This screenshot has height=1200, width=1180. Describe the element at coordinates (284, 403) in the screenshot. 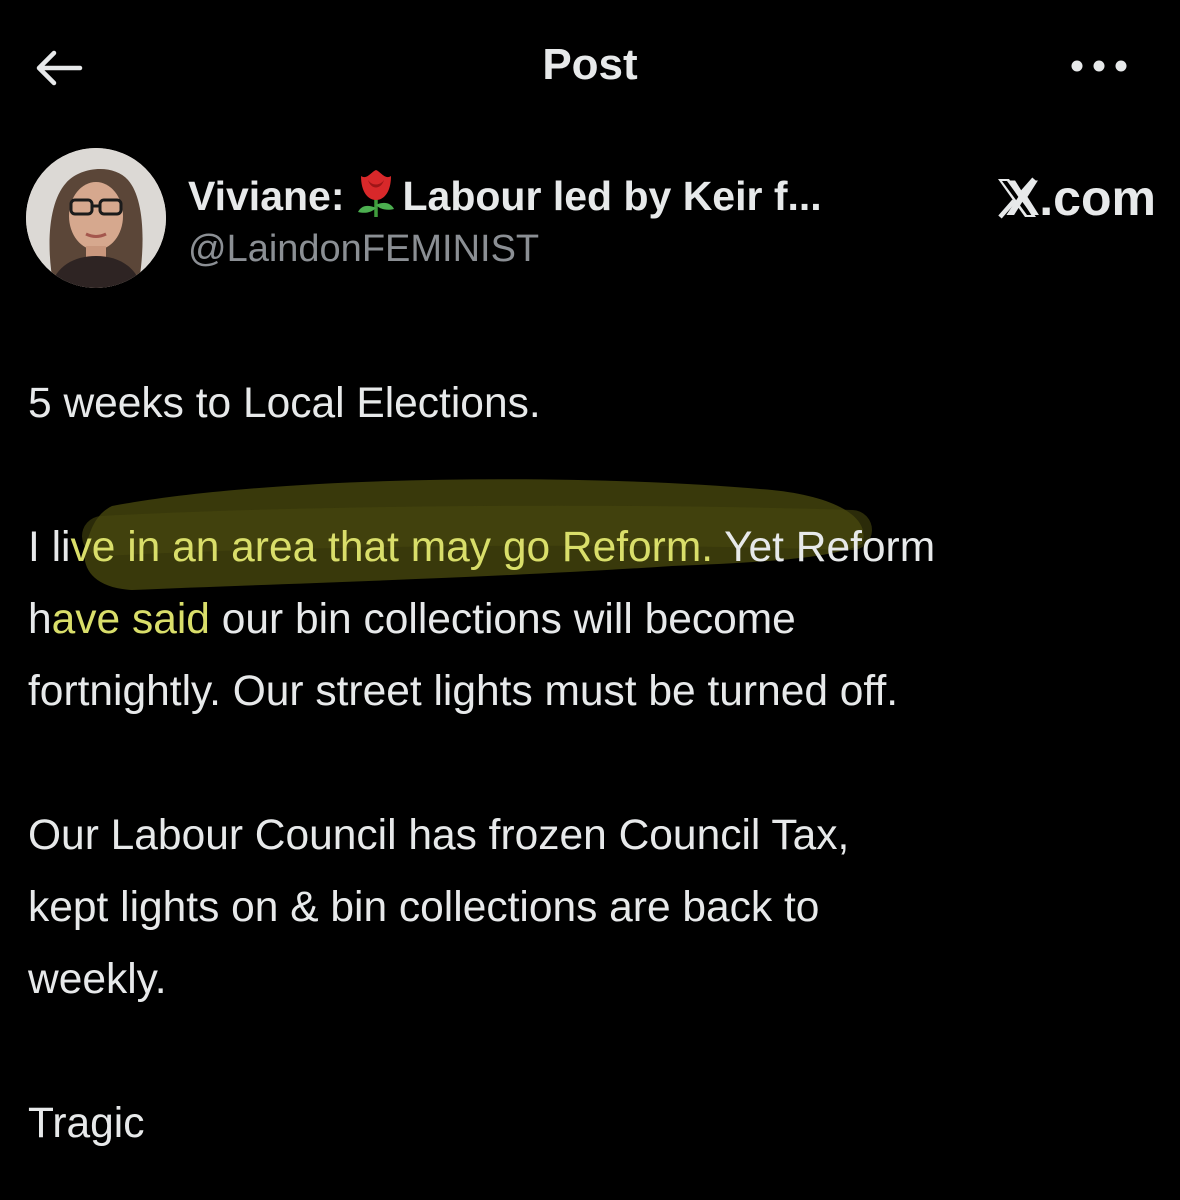

I see `post-paragraph-1: 5 weeks to Local Elections.` at that location.